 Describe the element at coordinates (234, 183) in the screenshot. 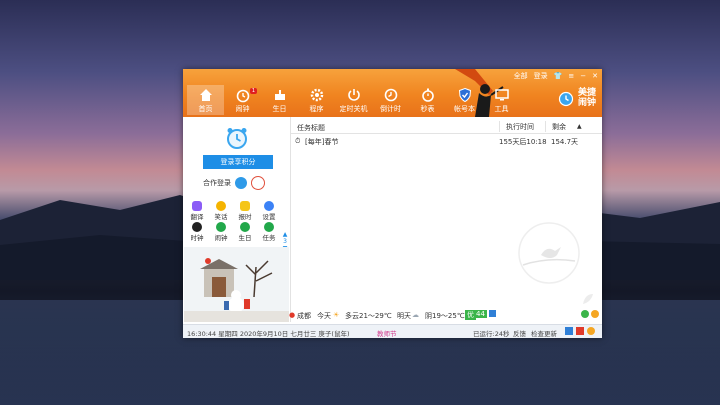

I see `coop-login: 合作登录` at that location.